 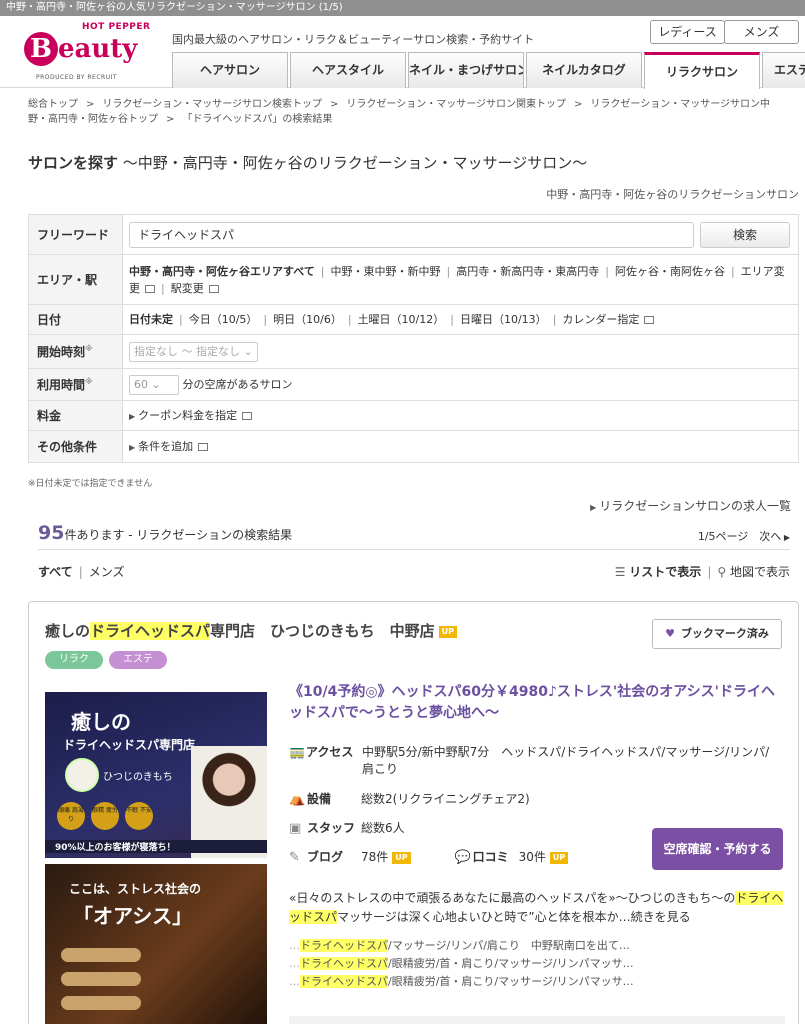 What do you see at coordinates (75, 415) in the screenshot?
I see `price-label: 料金` at bounding box center [75, 415].